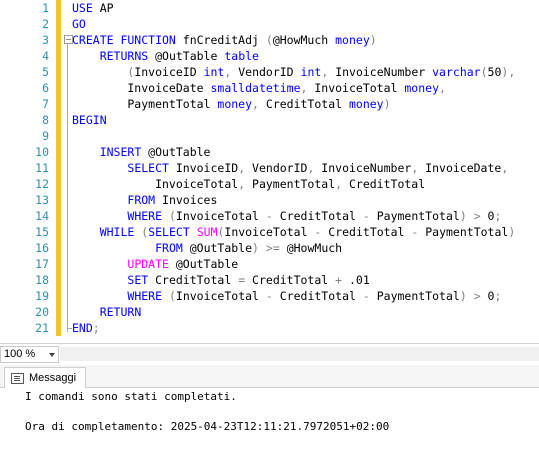 This screenshot has height=449, width=539. What do you see at coordinates (42, 200) in the screenshot?
I see `line-number: 13` at bounding box center [42, 200].